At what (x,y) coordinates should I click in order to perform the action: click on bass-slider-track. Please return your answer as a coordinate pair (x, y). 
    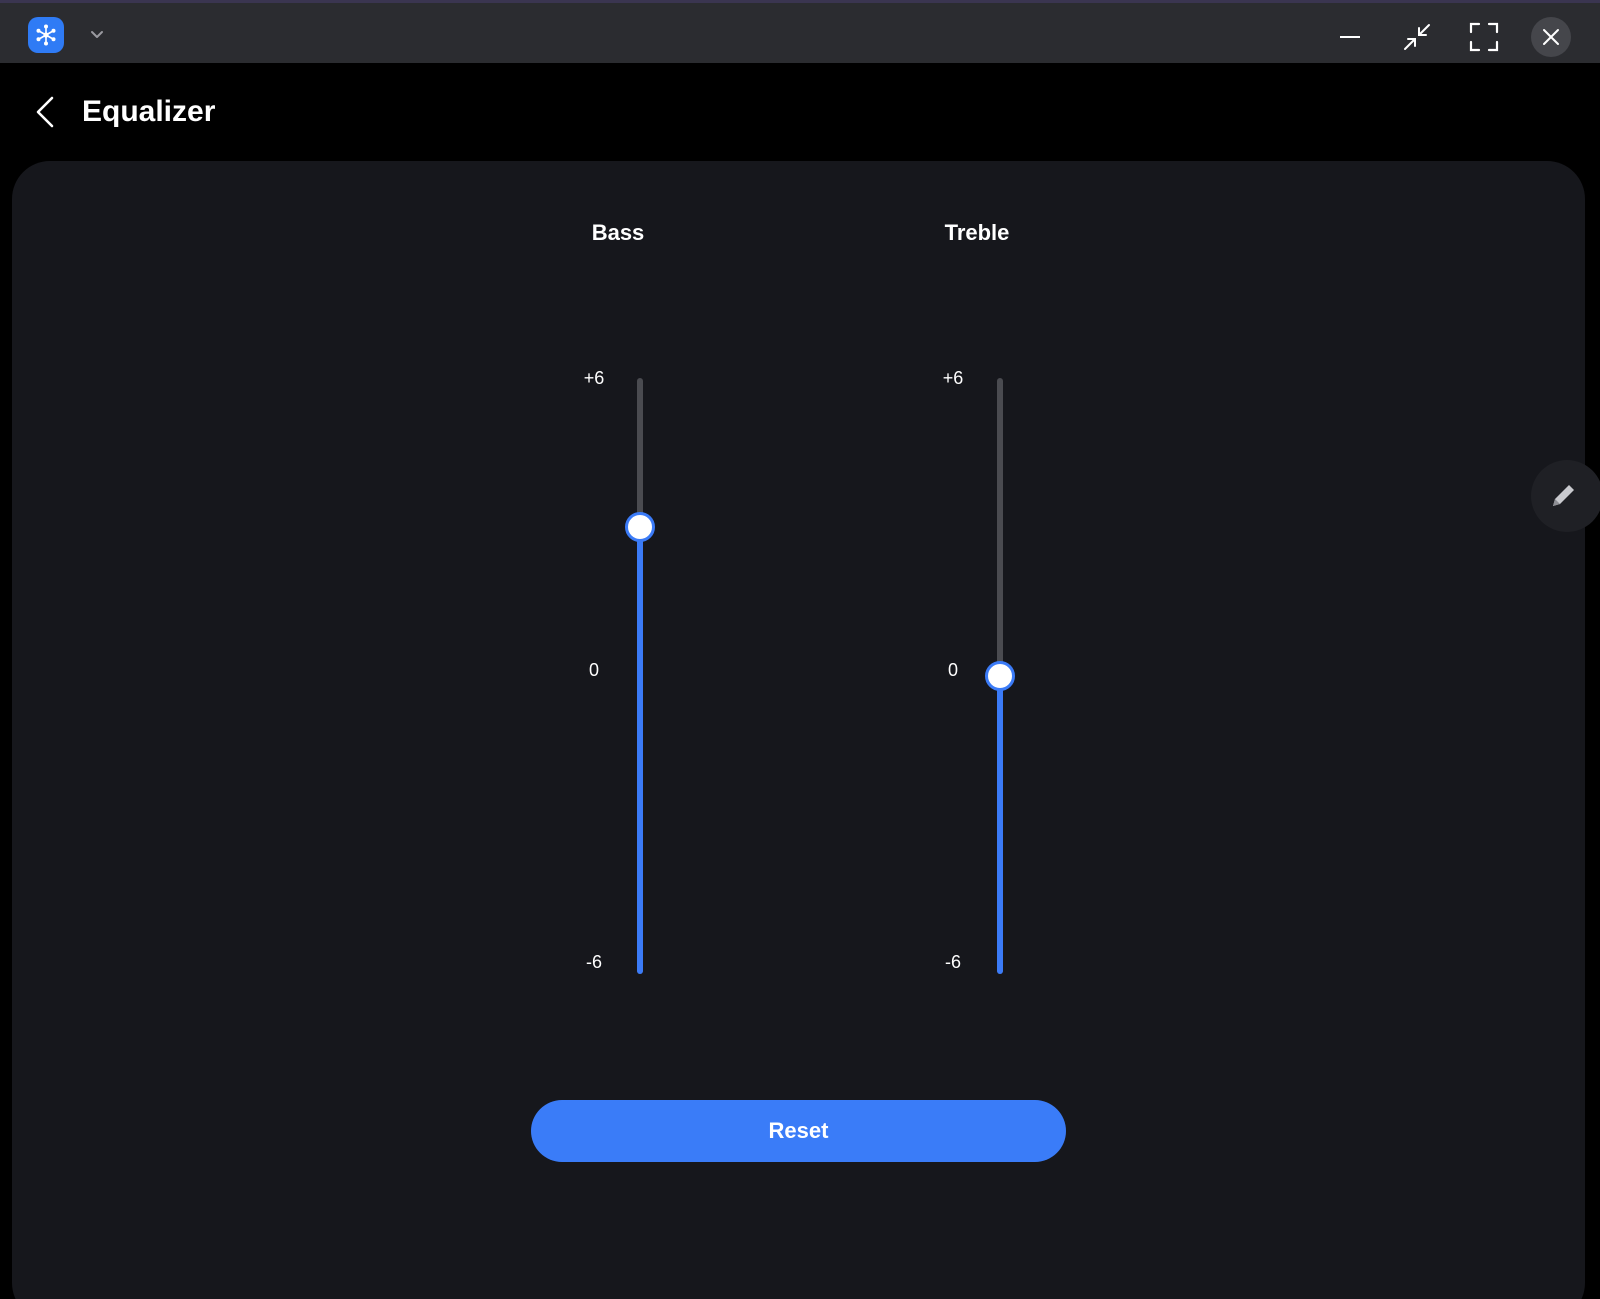
    Looking at the image, I should click on (640, 676).